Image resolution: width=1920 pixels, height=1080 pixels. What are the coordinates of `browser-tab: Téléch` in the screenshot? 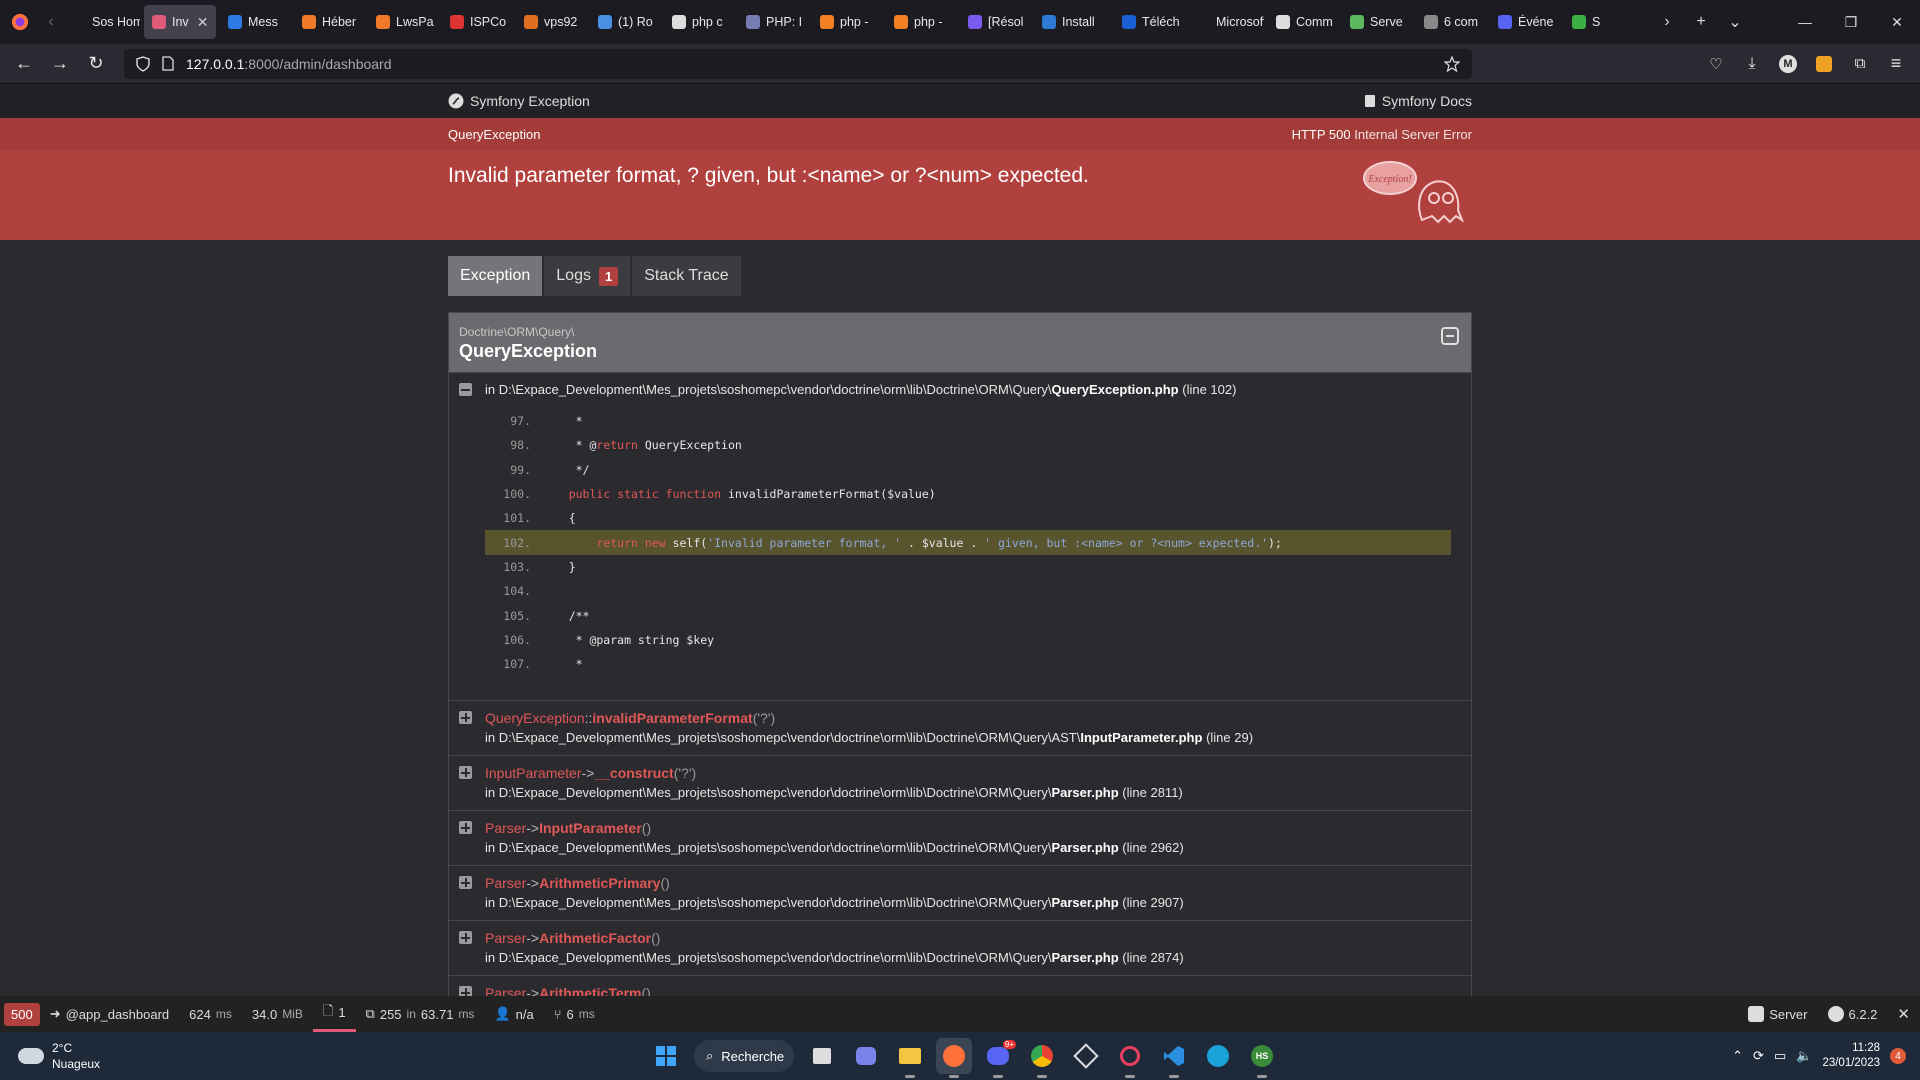 It's located at (1149, 22).